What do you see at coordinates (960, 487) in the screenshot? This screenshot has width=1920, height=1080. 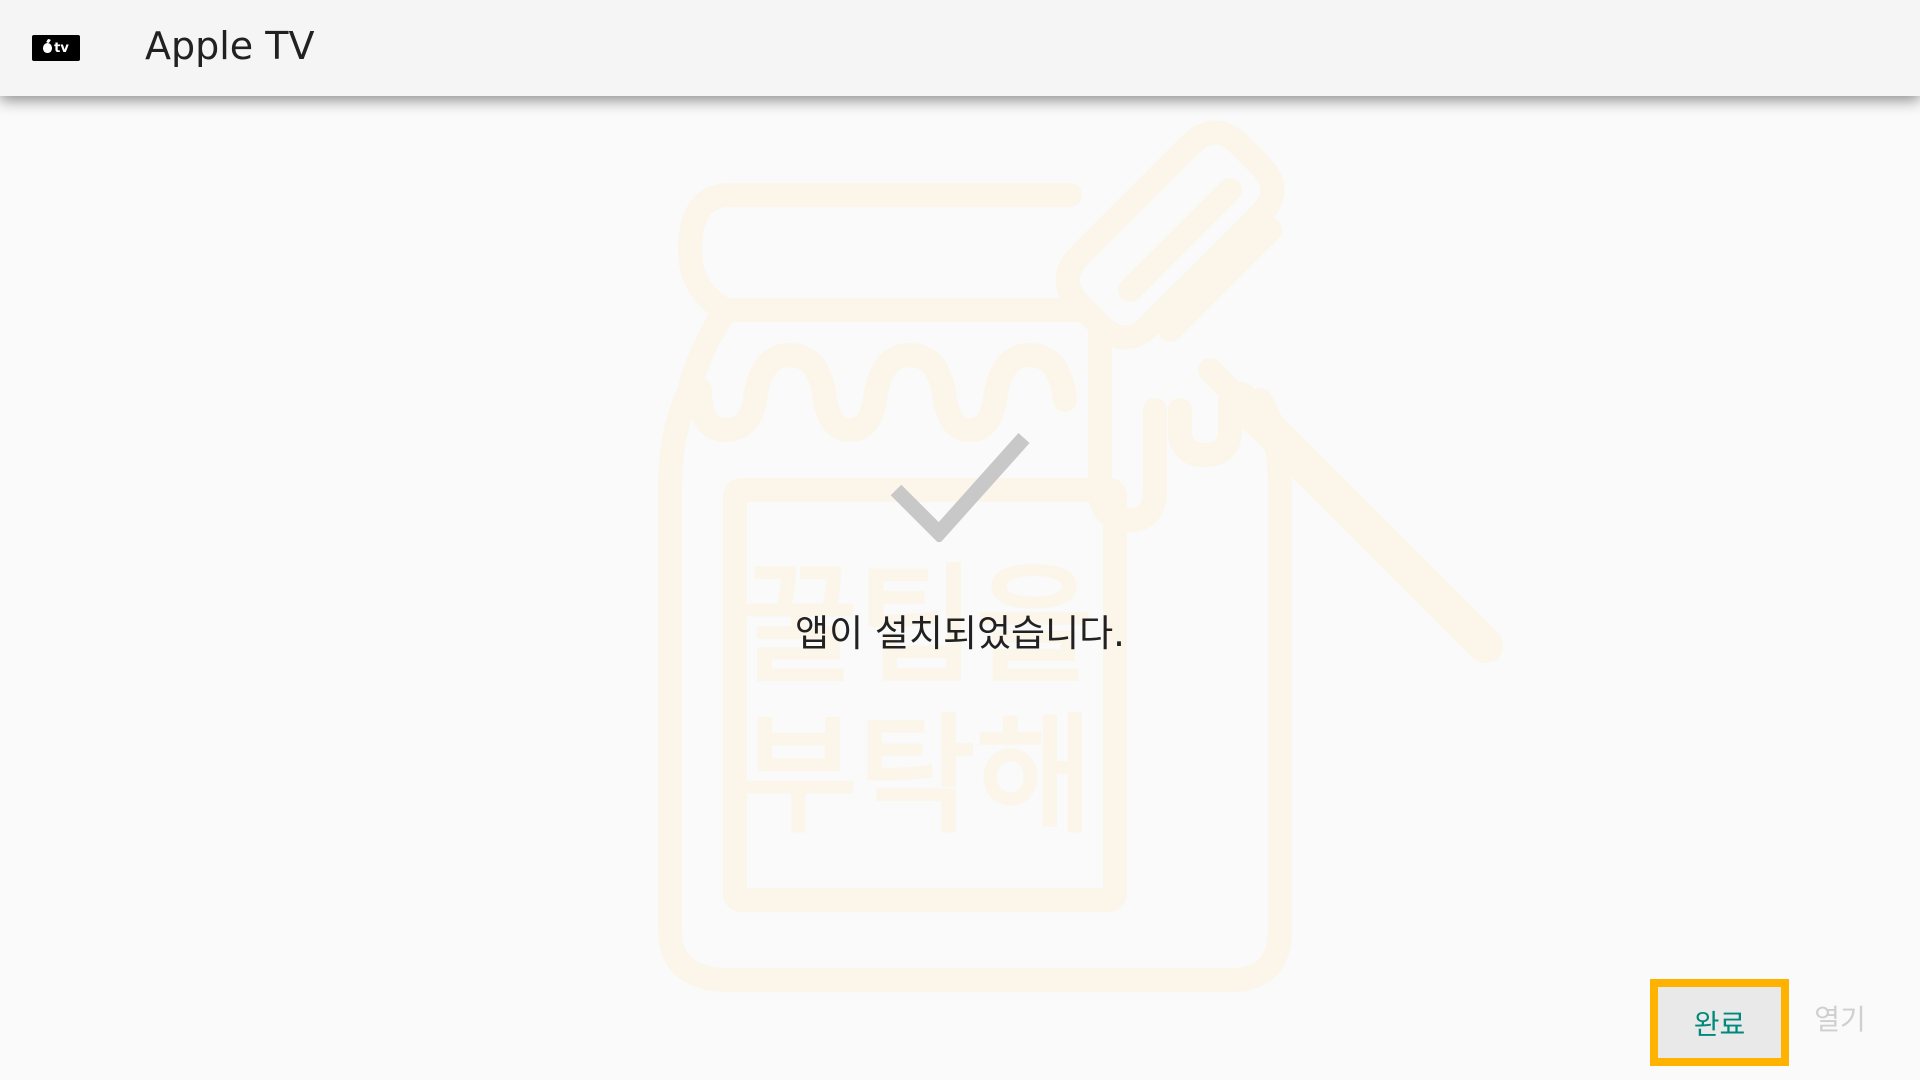 I see `check-icon` at bounding box center [960, 487].